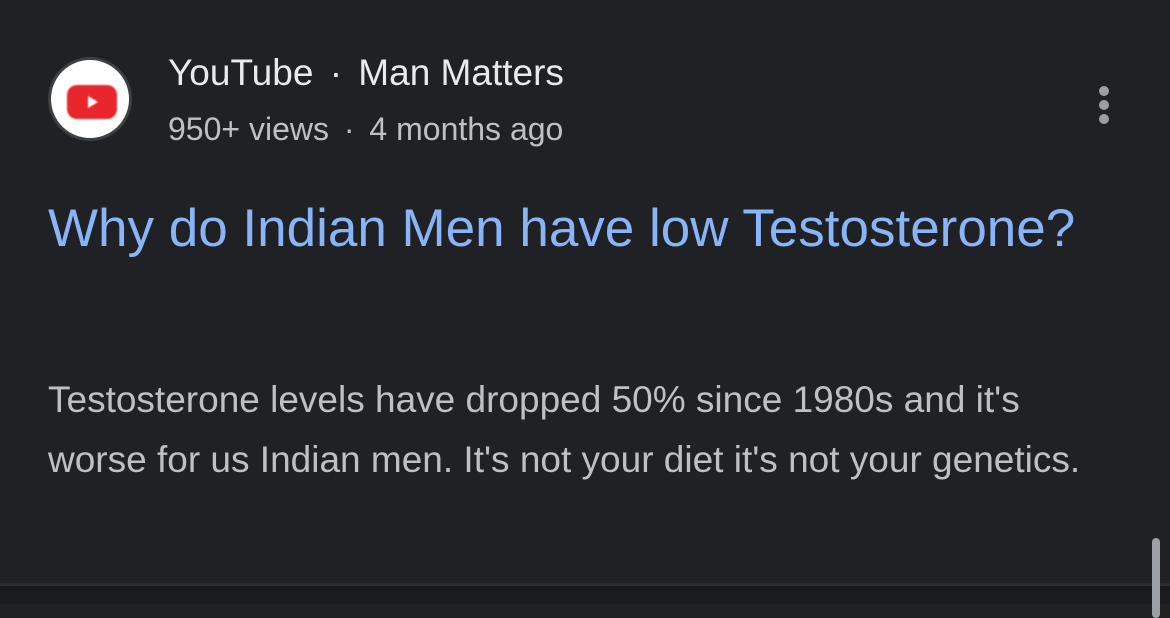 The width and height of the screenshot is (1170, 618). I want to click on more-options-button, so click(1104, 105).